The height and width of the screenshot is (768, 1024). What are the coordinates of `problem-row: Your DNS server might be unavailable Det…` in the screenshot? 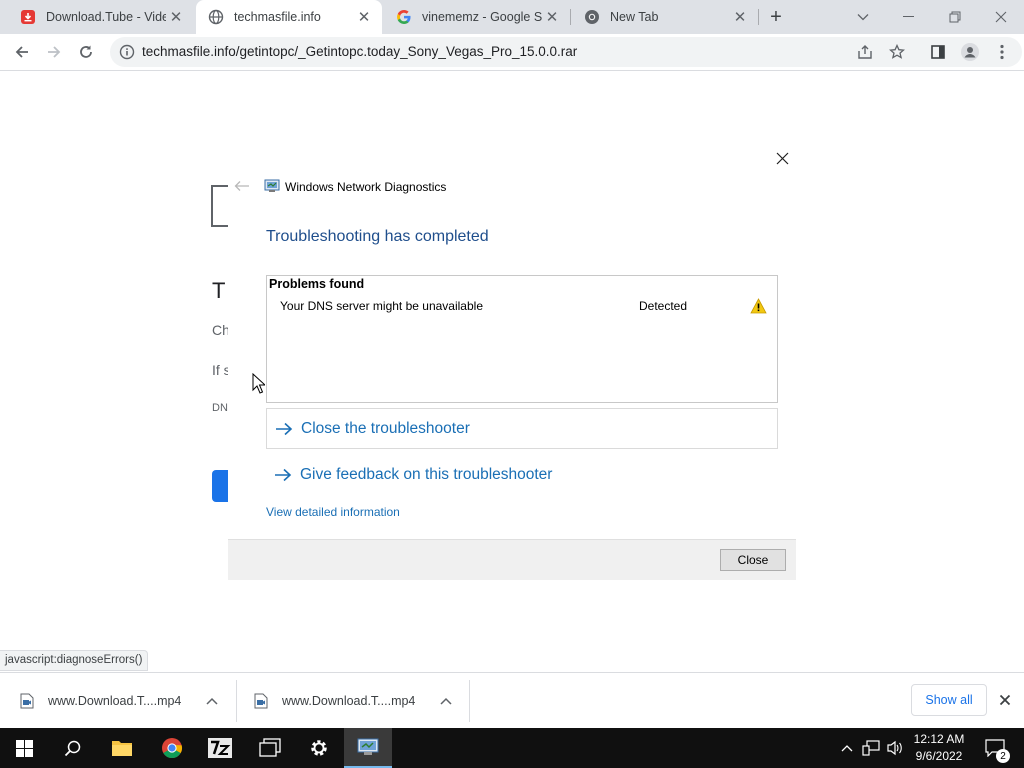 It's located at (522, 307).